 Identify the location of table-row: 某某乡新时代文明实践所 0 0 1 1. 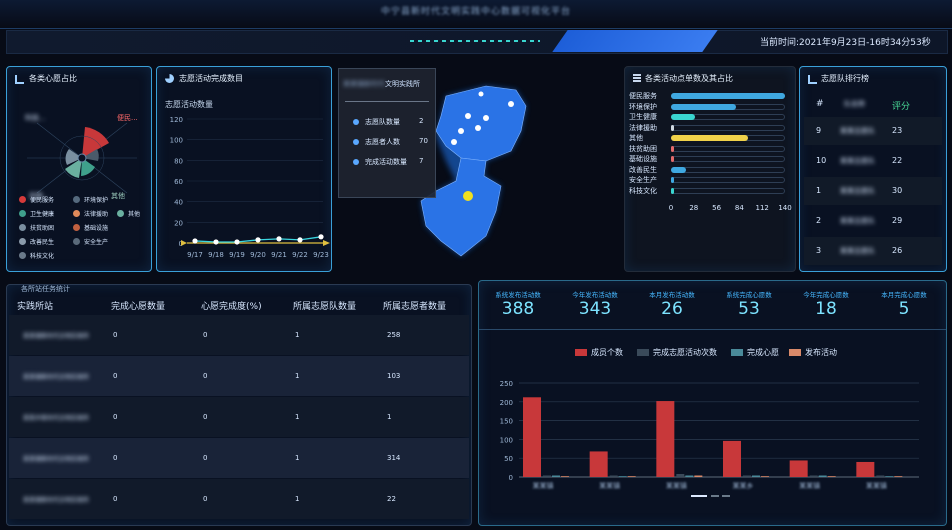
(239, 417).